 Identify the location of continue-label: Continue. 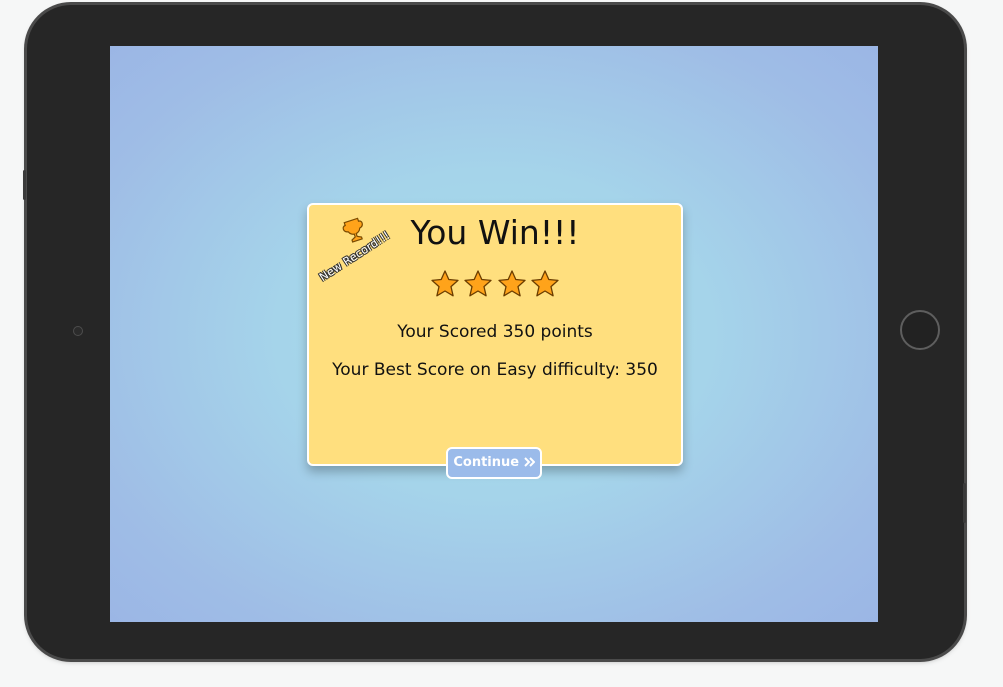
(486, 462).